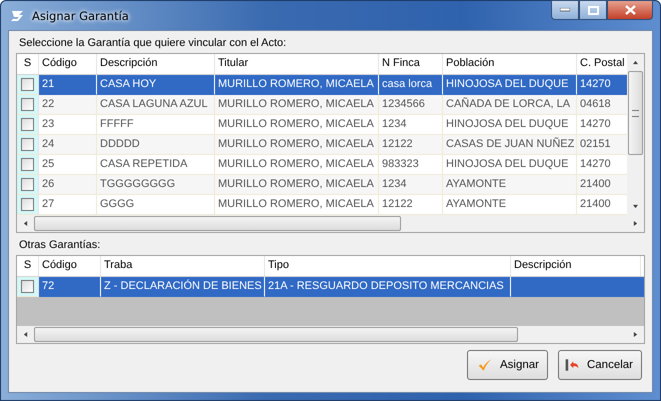 The height and width of the screenshot is (401, 661). Describe the element at coordinates (635, 62) in the screenshot. I see `scroll-up-icon` at that location.